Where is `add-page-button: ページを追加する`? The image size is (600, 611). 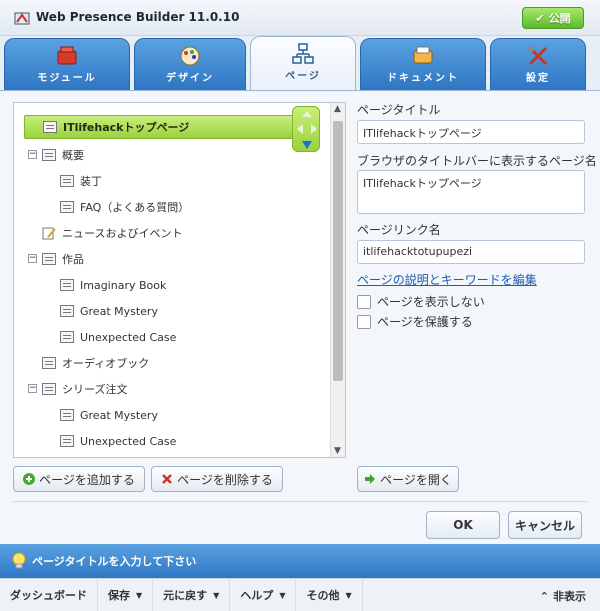
add-page-button: ページを追加する is located at coordinates (79, 479).